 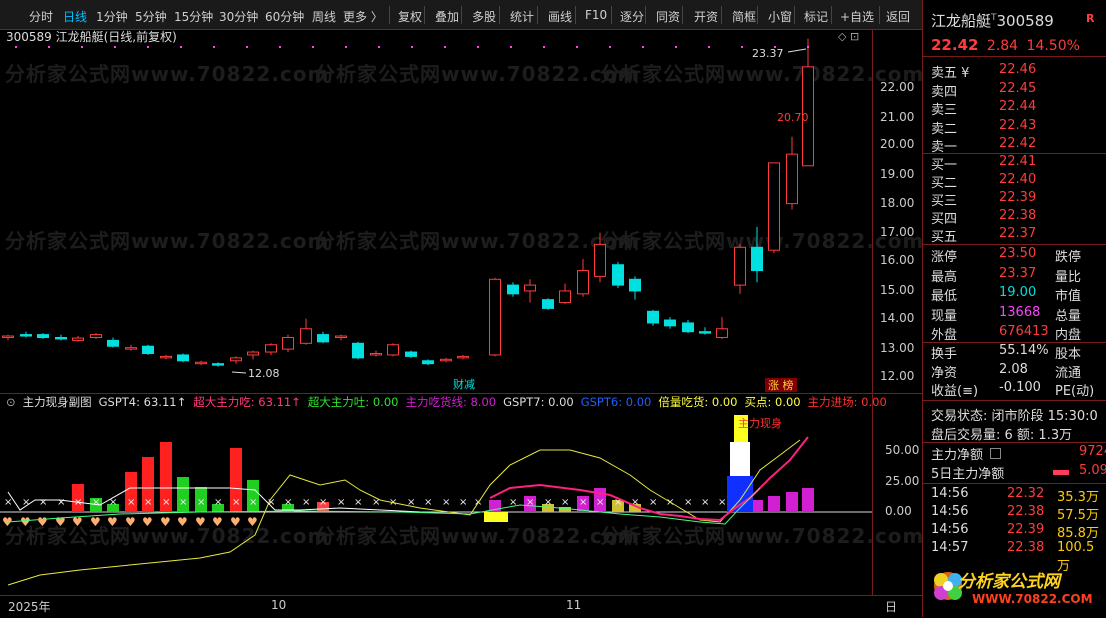 What do you see at coordinates (1017, 71) in the screenshot?
I see `quote-row: 卖五 ¥ 22.46` at bounding box center [1017, 71].